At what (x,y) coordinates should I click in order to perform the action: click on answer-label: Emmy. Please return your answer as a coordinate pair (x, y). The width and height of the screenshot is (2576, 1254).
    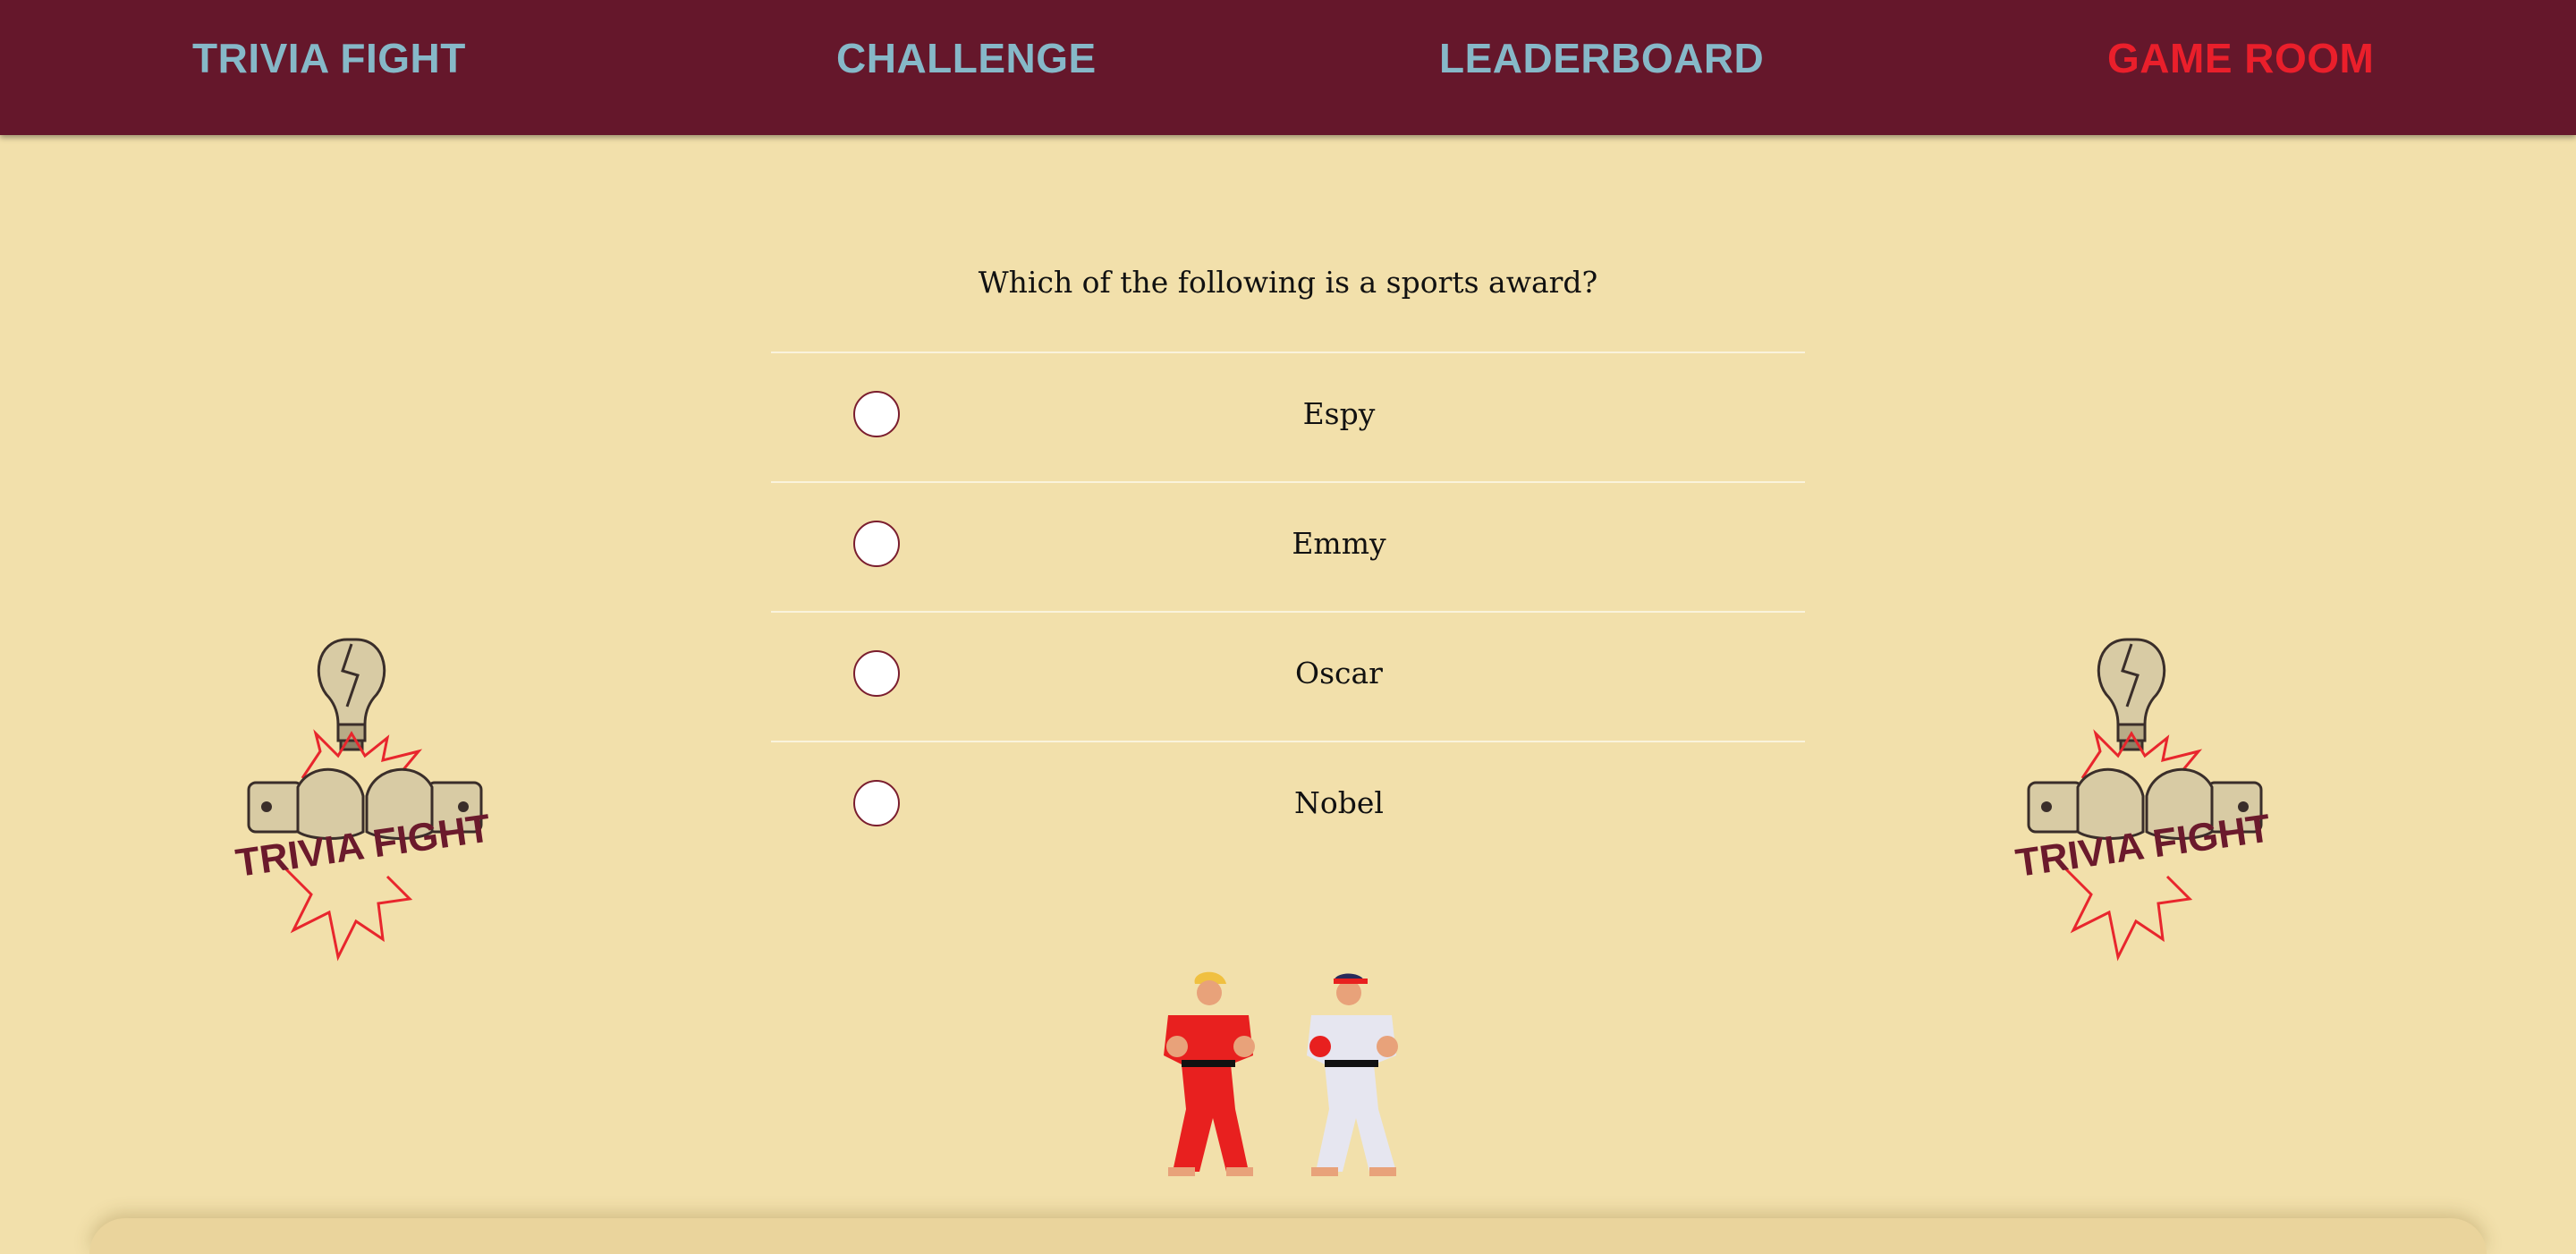
    Looking at the image, I should click on (1339, 543).